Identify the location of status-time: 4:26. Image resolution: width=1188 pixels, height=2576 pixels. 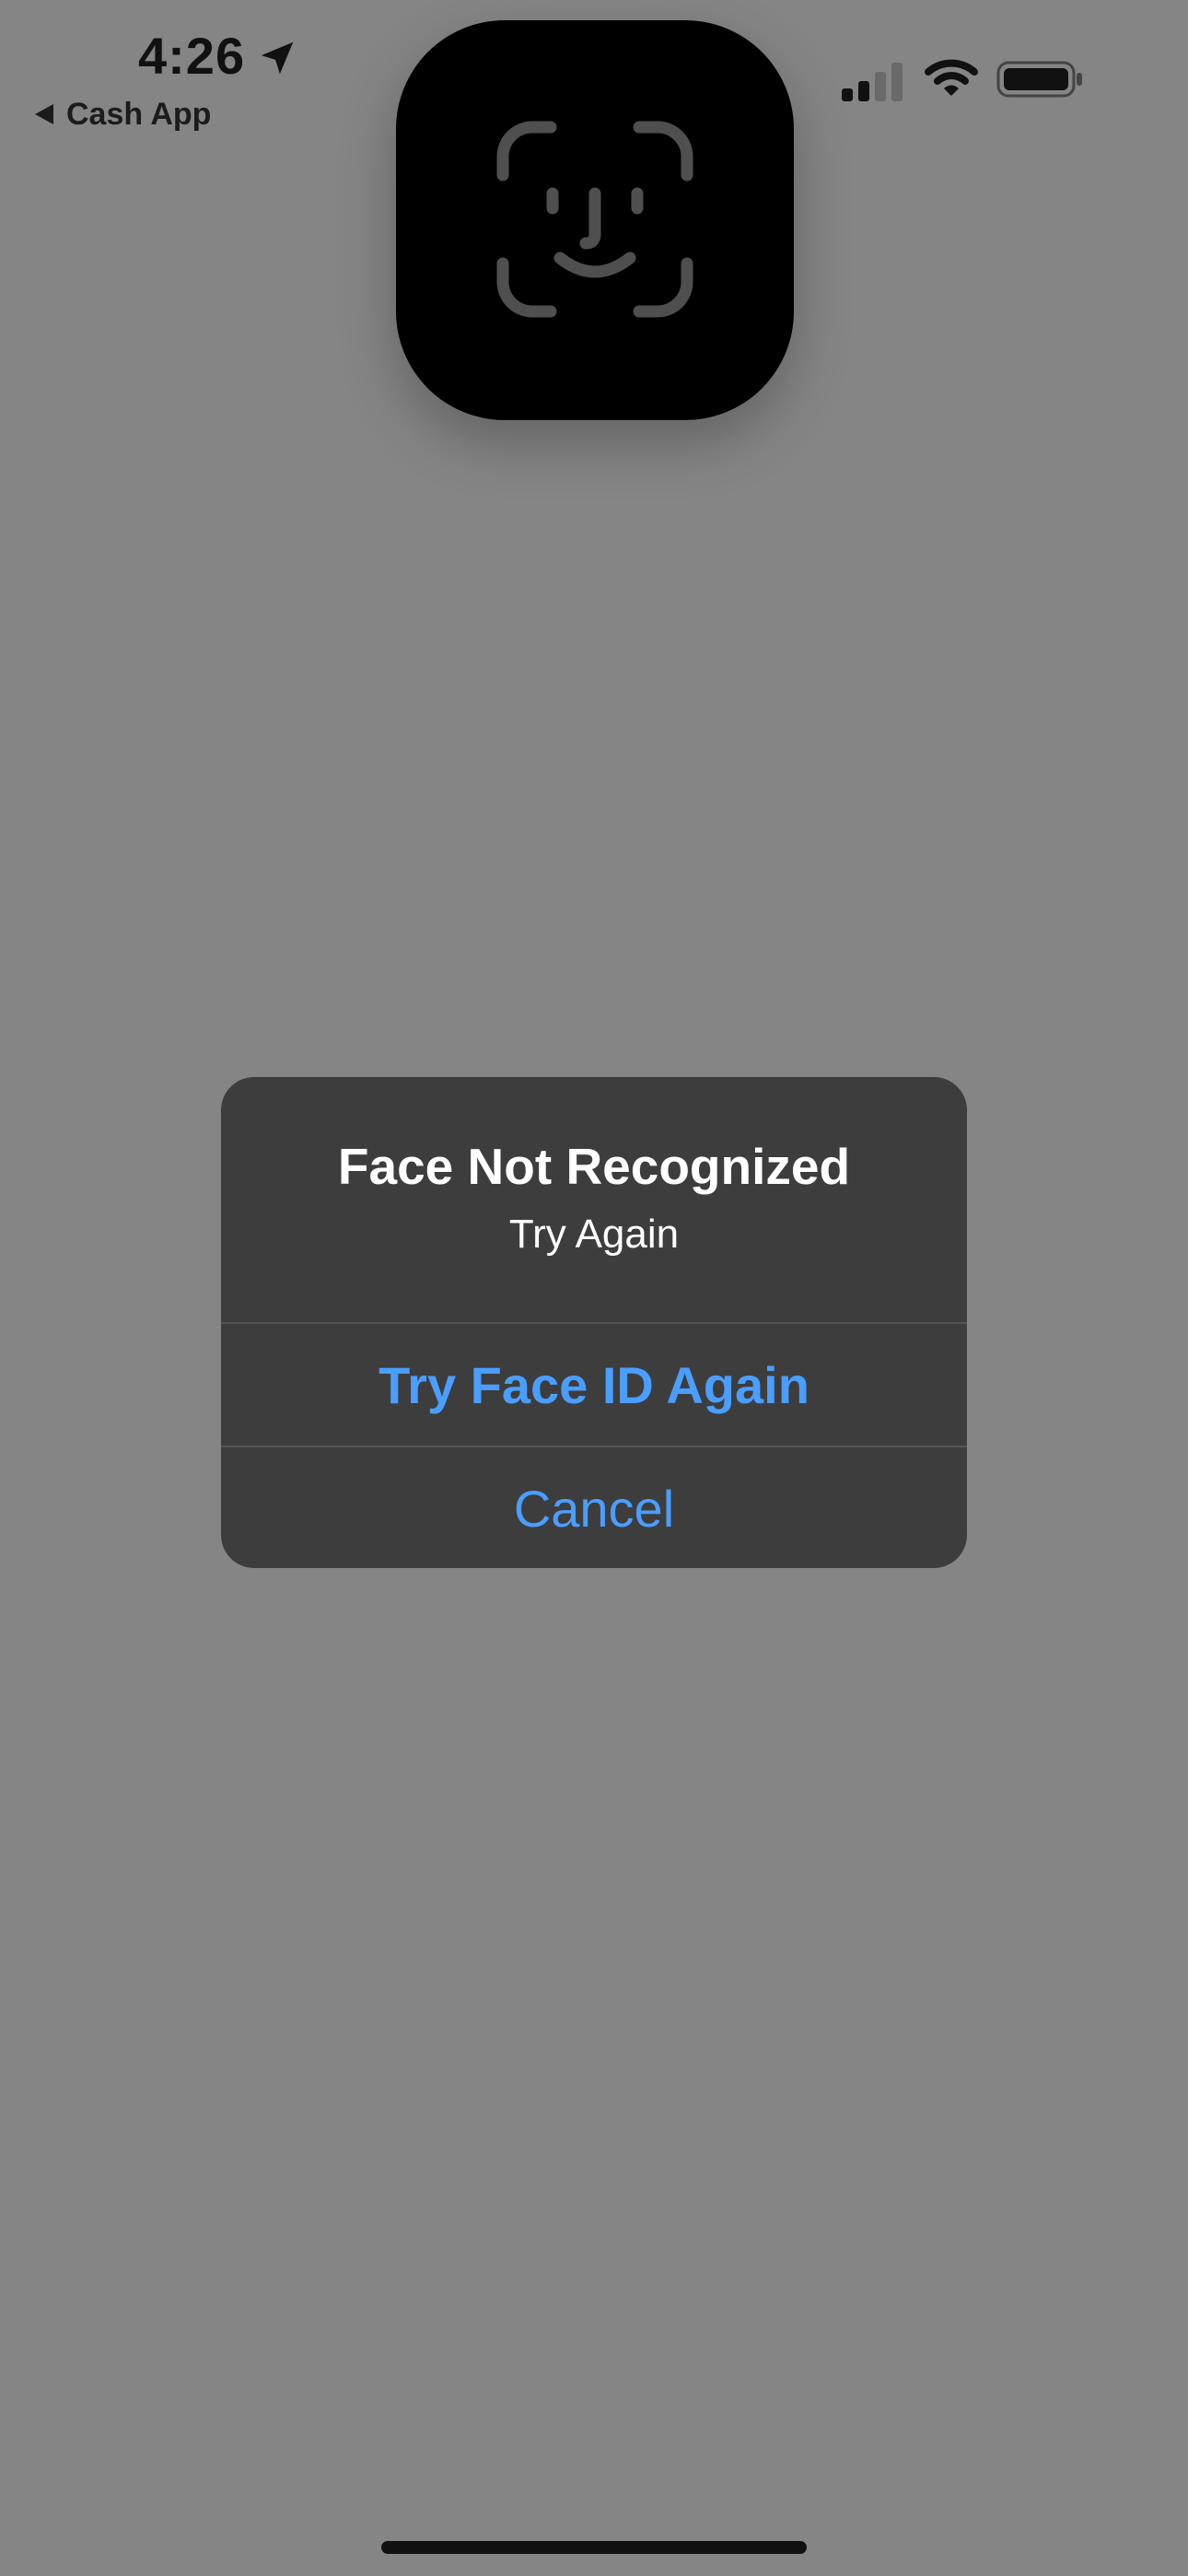
(192, 56).